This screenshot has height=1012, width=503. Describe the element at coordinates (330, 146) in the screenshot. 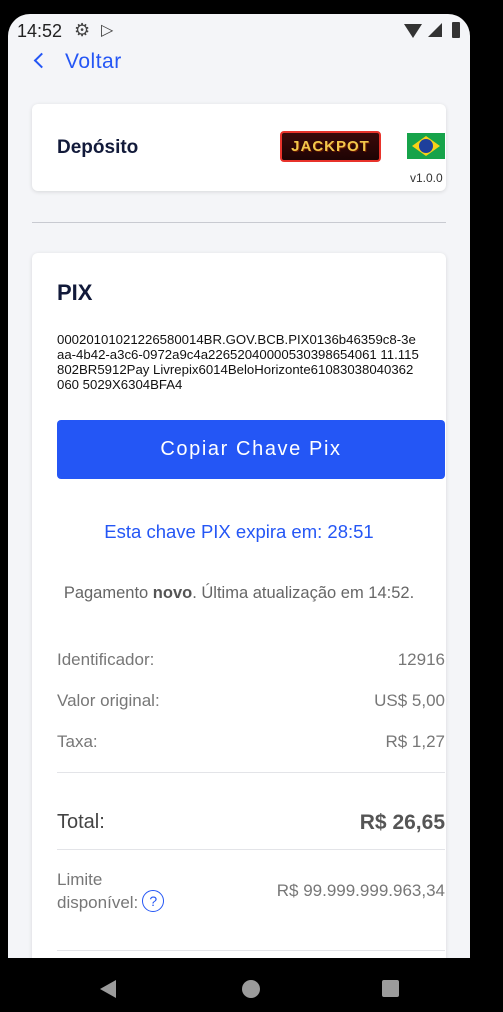

I see `jackpot-logo: JACKPOT` at that location.